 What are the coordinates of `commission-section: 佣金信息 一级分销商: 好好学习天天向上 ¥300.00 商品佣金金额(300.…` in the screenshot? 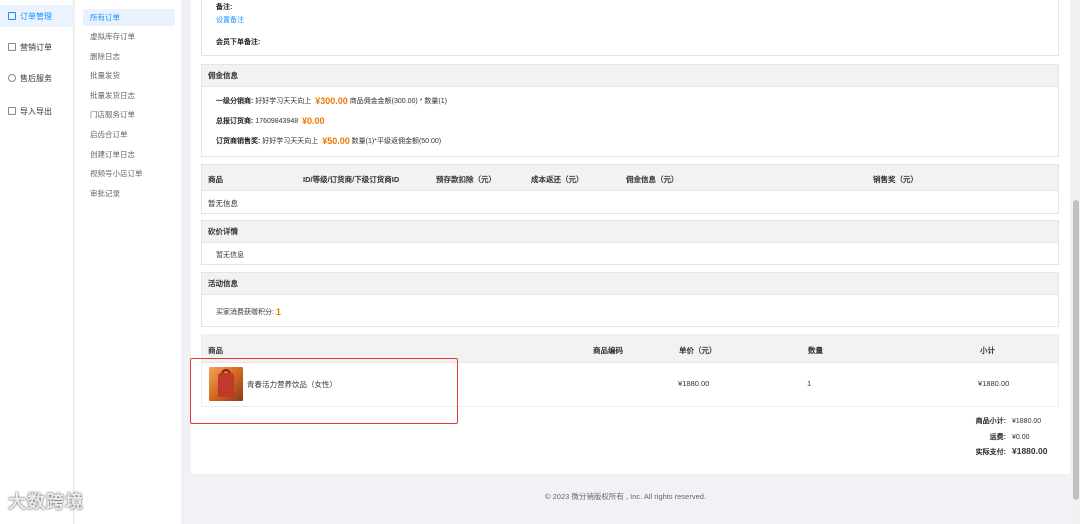 It's located at (630, 110).